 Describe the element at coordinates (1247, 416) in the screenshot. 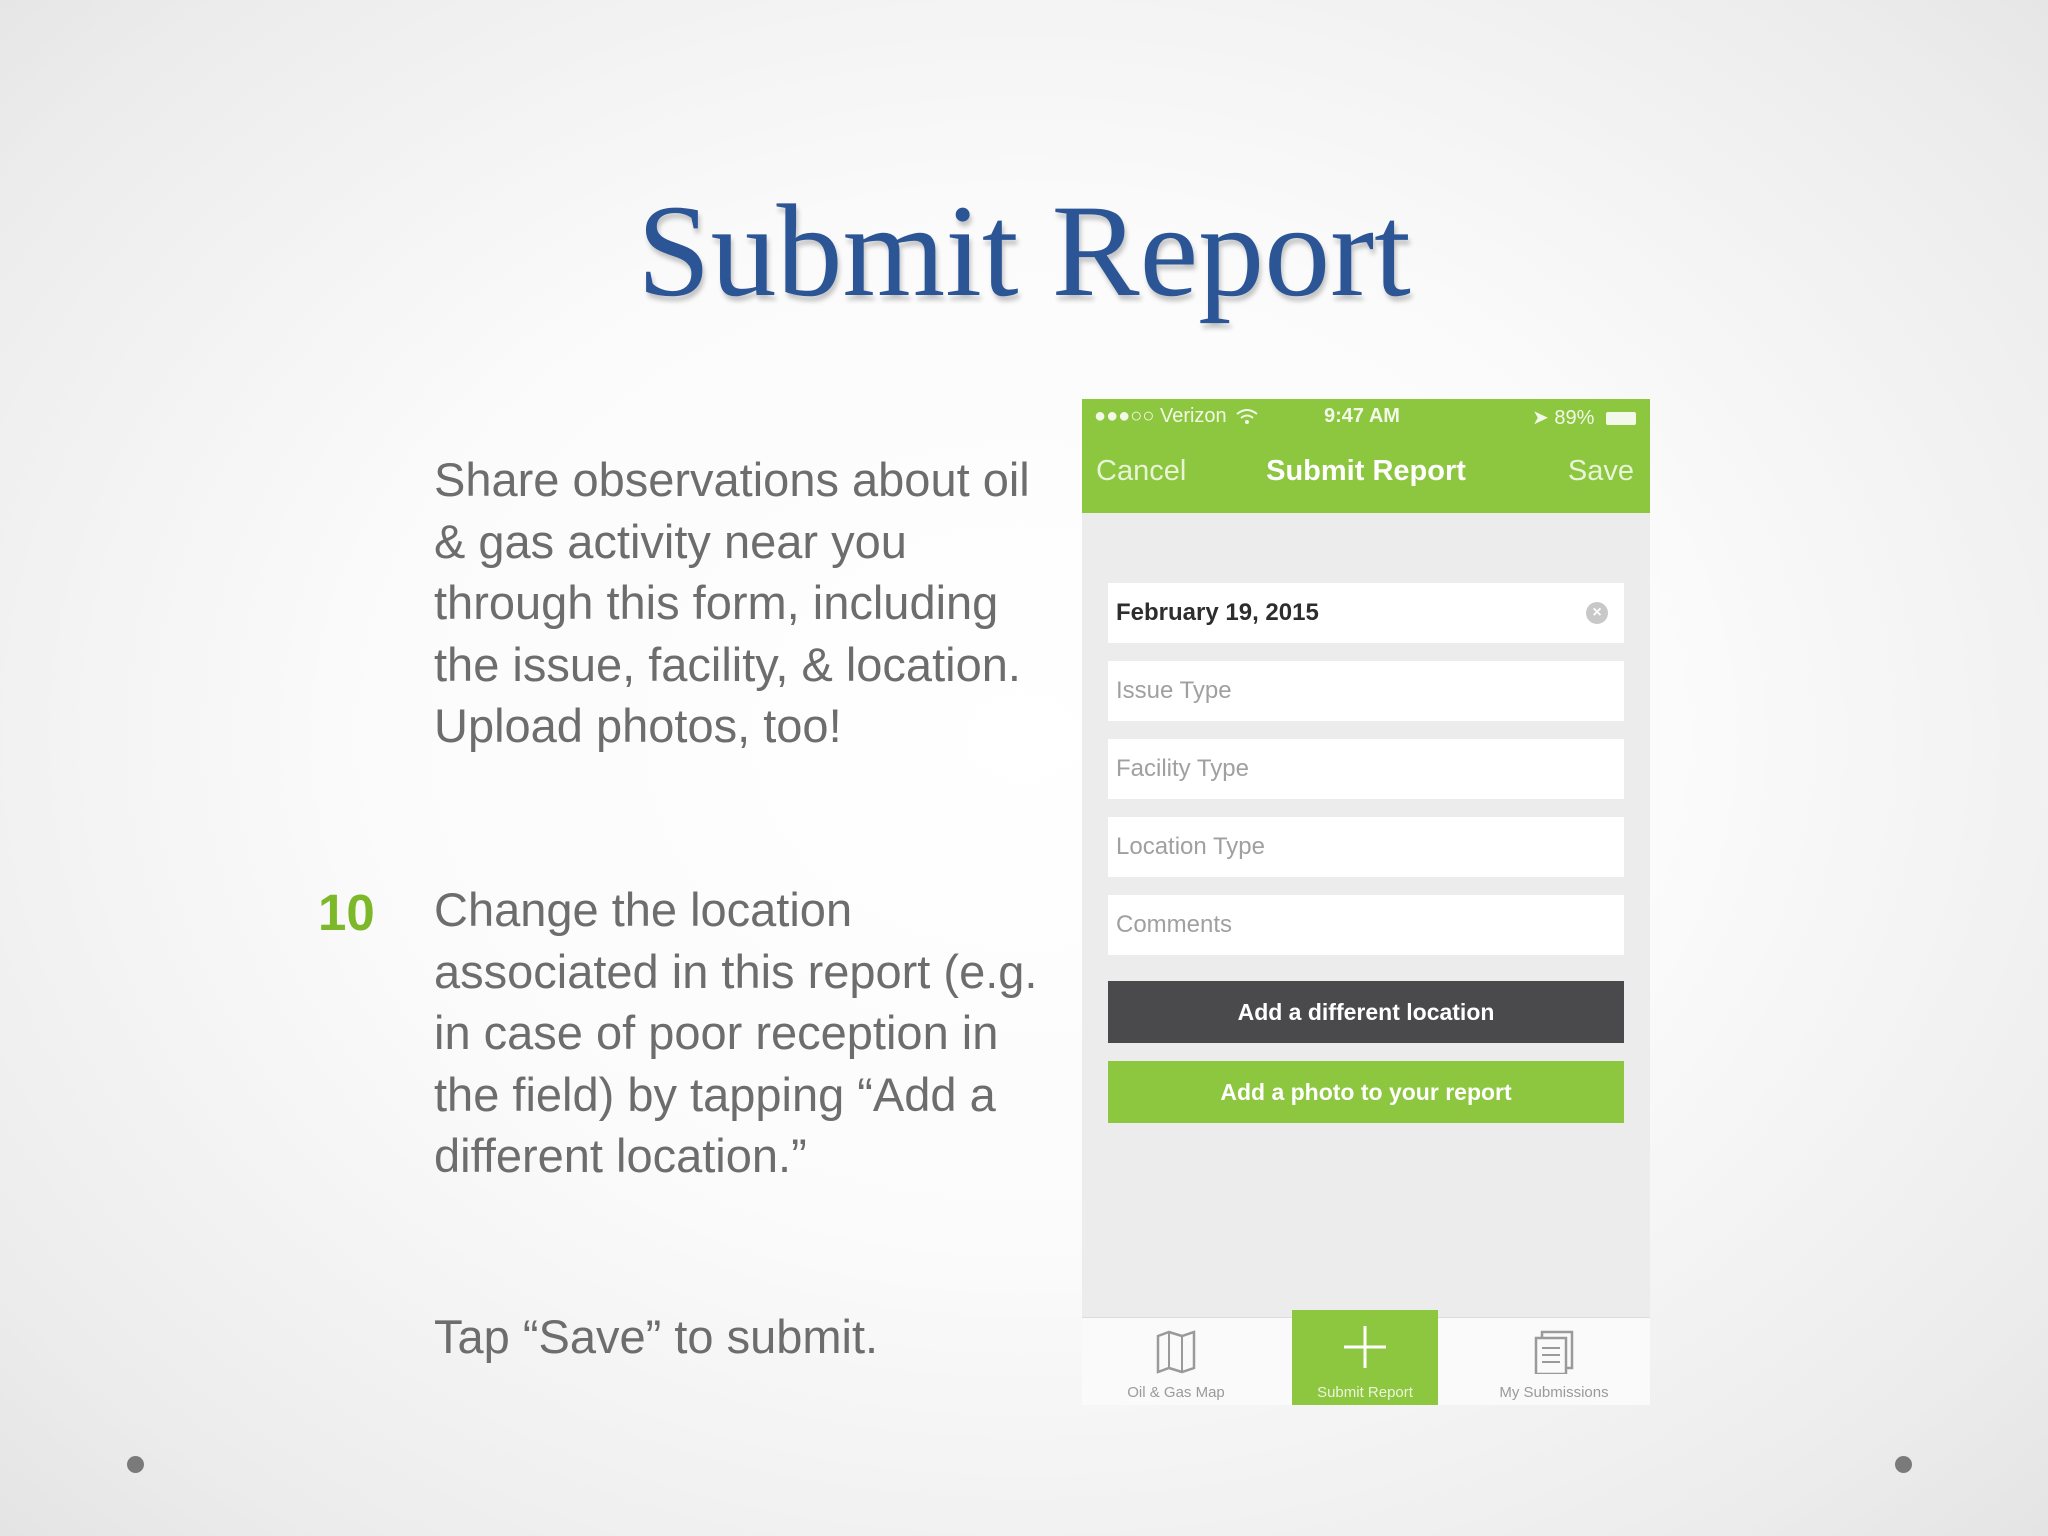

I see `wifi-icon` at that location.